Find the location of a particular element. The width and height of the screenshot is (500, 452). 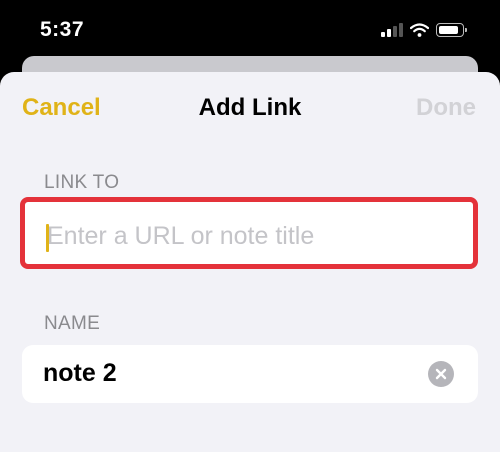

status-bar: 5:37 is located at coordinates (250, 31).